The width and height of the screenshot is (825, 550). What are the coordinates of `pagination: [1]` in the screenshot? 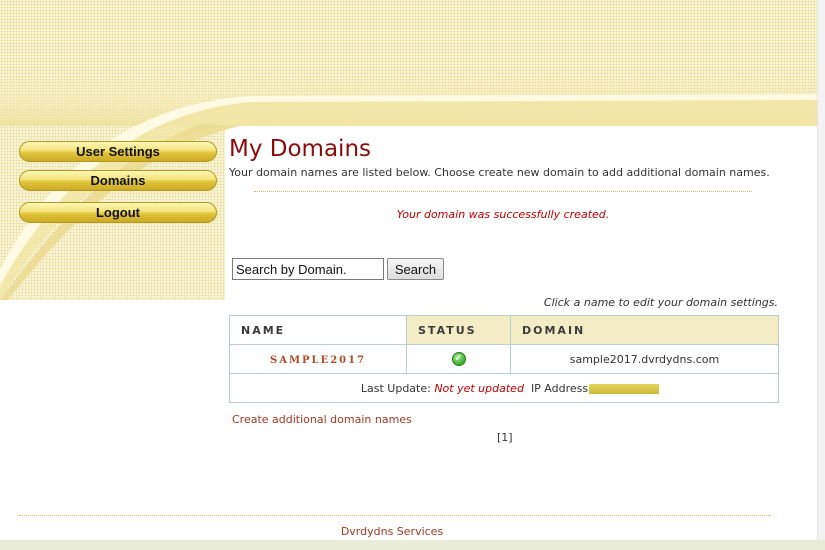 It's located at (505, 437).